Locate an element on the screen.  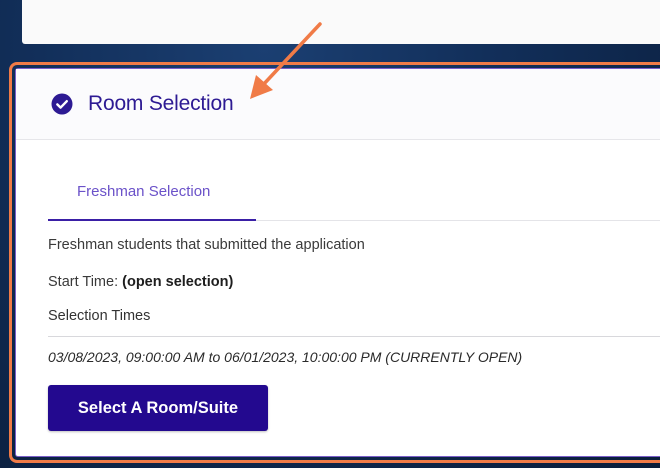
tab-label: Freshman Selection is located at coordinates (144, 191).